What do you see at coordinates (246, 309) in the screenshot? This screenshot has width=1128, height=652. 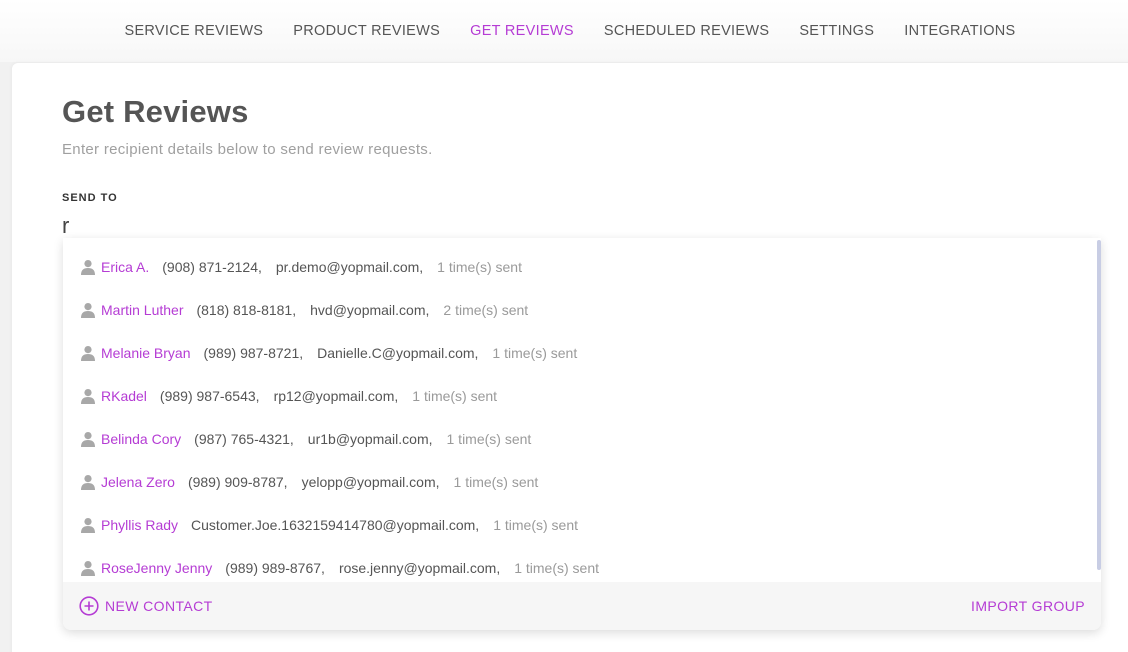 I see `contact-phone: (818) 818-8181,` at bounding box center [246, 309].